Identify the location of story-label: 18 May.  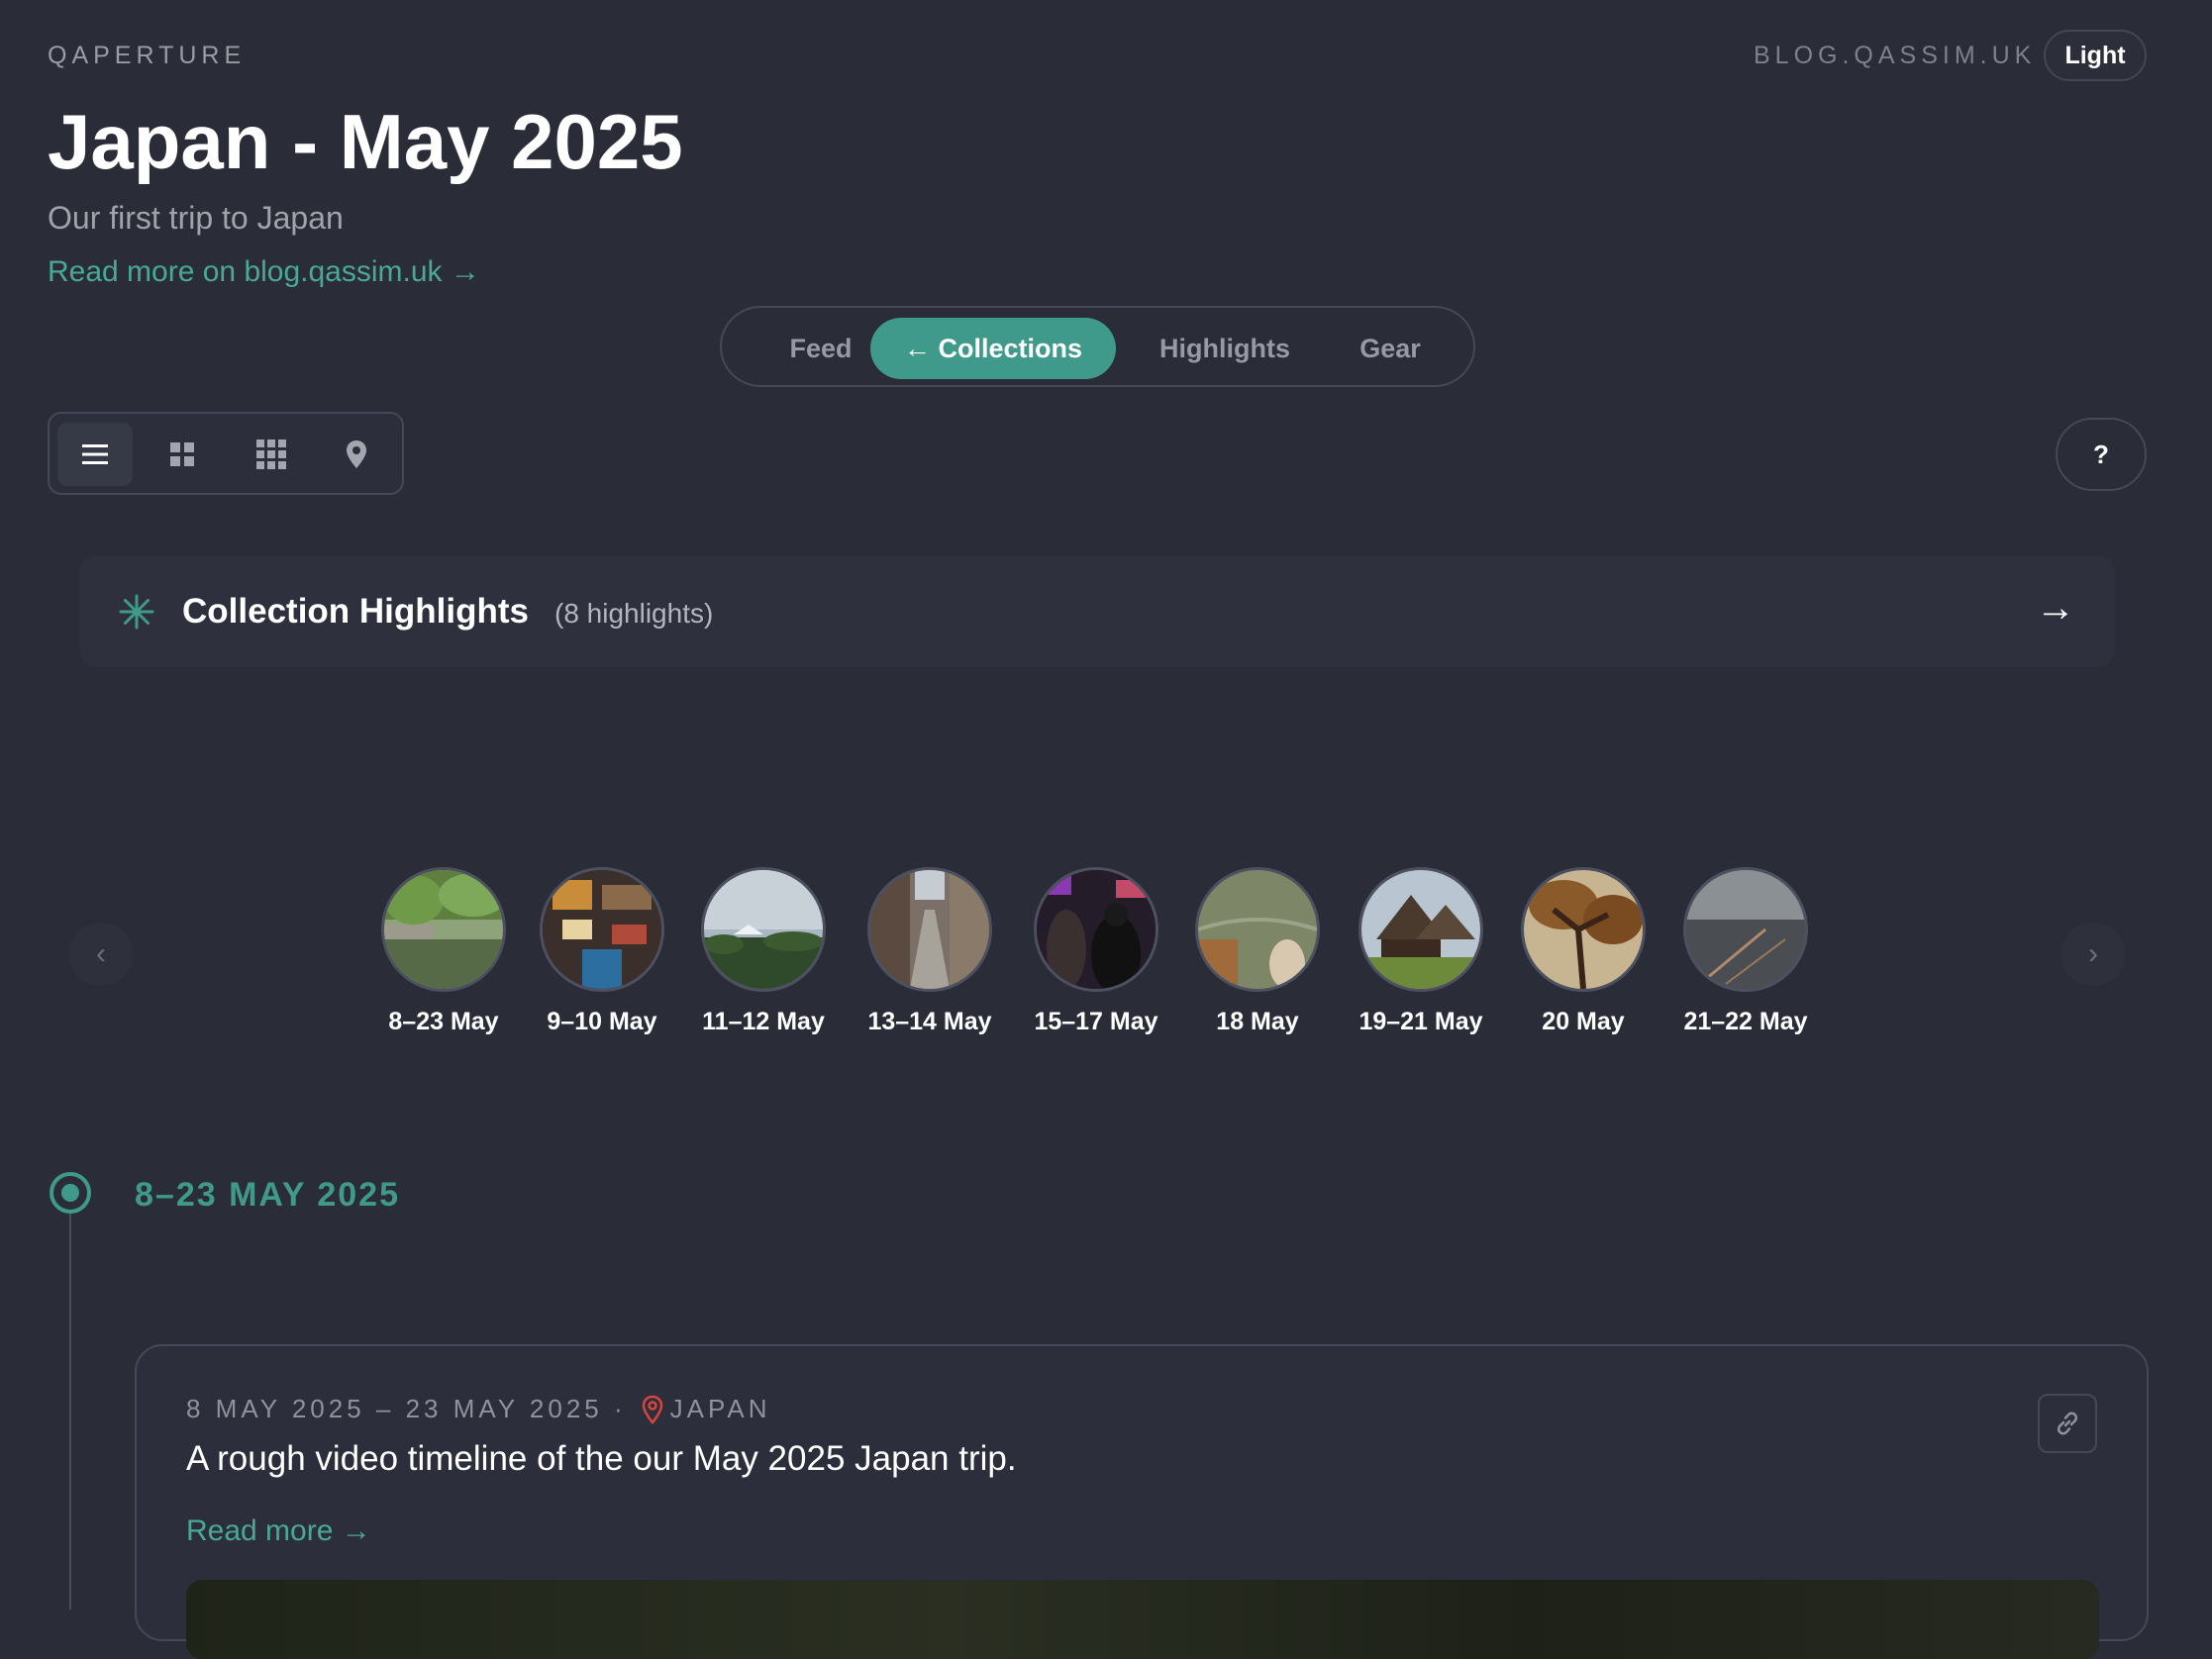
(1257, 1021).